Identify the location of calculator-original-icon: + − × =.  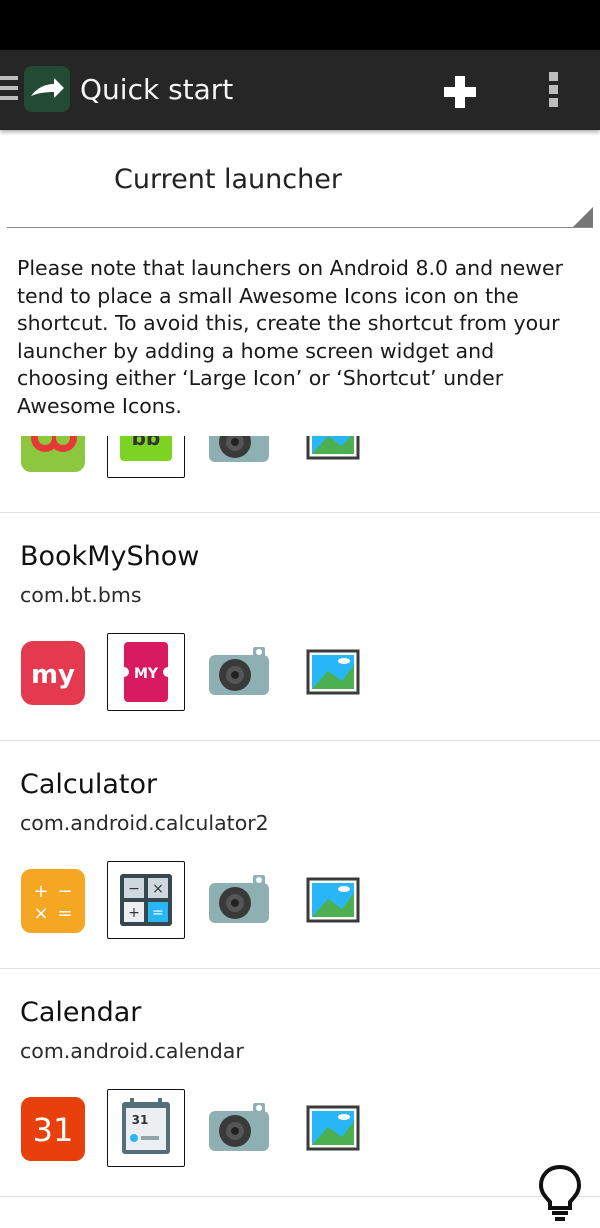
(53, 901).